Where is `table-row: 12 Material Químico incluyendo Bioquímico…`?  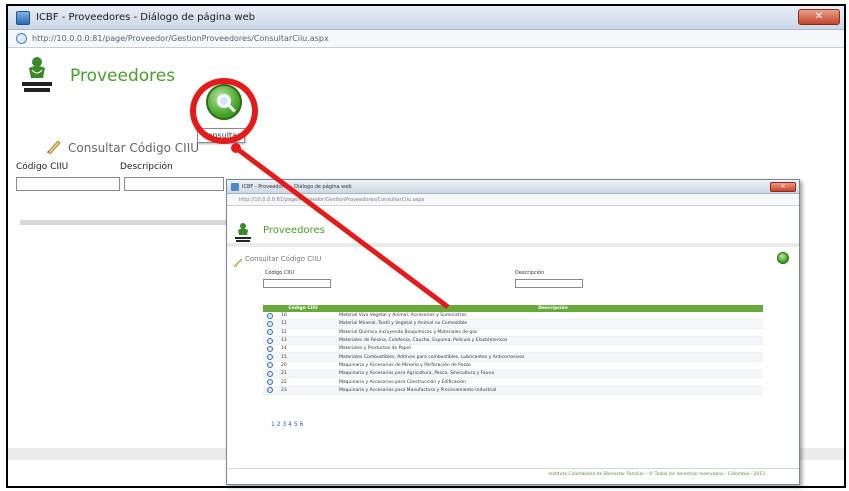
table-row: 12 Material Químico incluyendo Bioquímico… is located at coordinates (513, 333).